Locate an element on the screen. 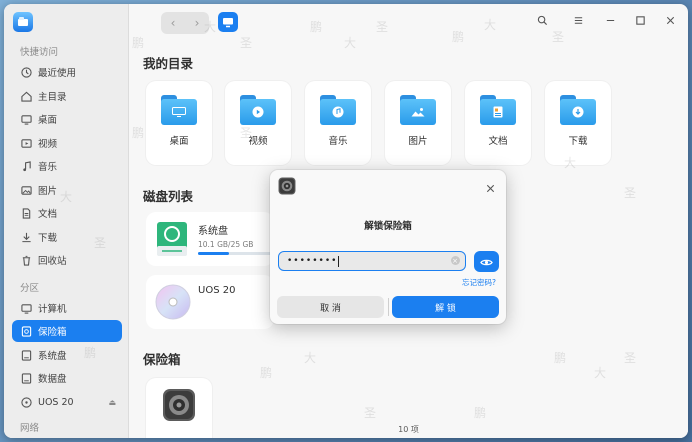 The image size is (692, 442). search-icon is located at coordinates (542, 22).